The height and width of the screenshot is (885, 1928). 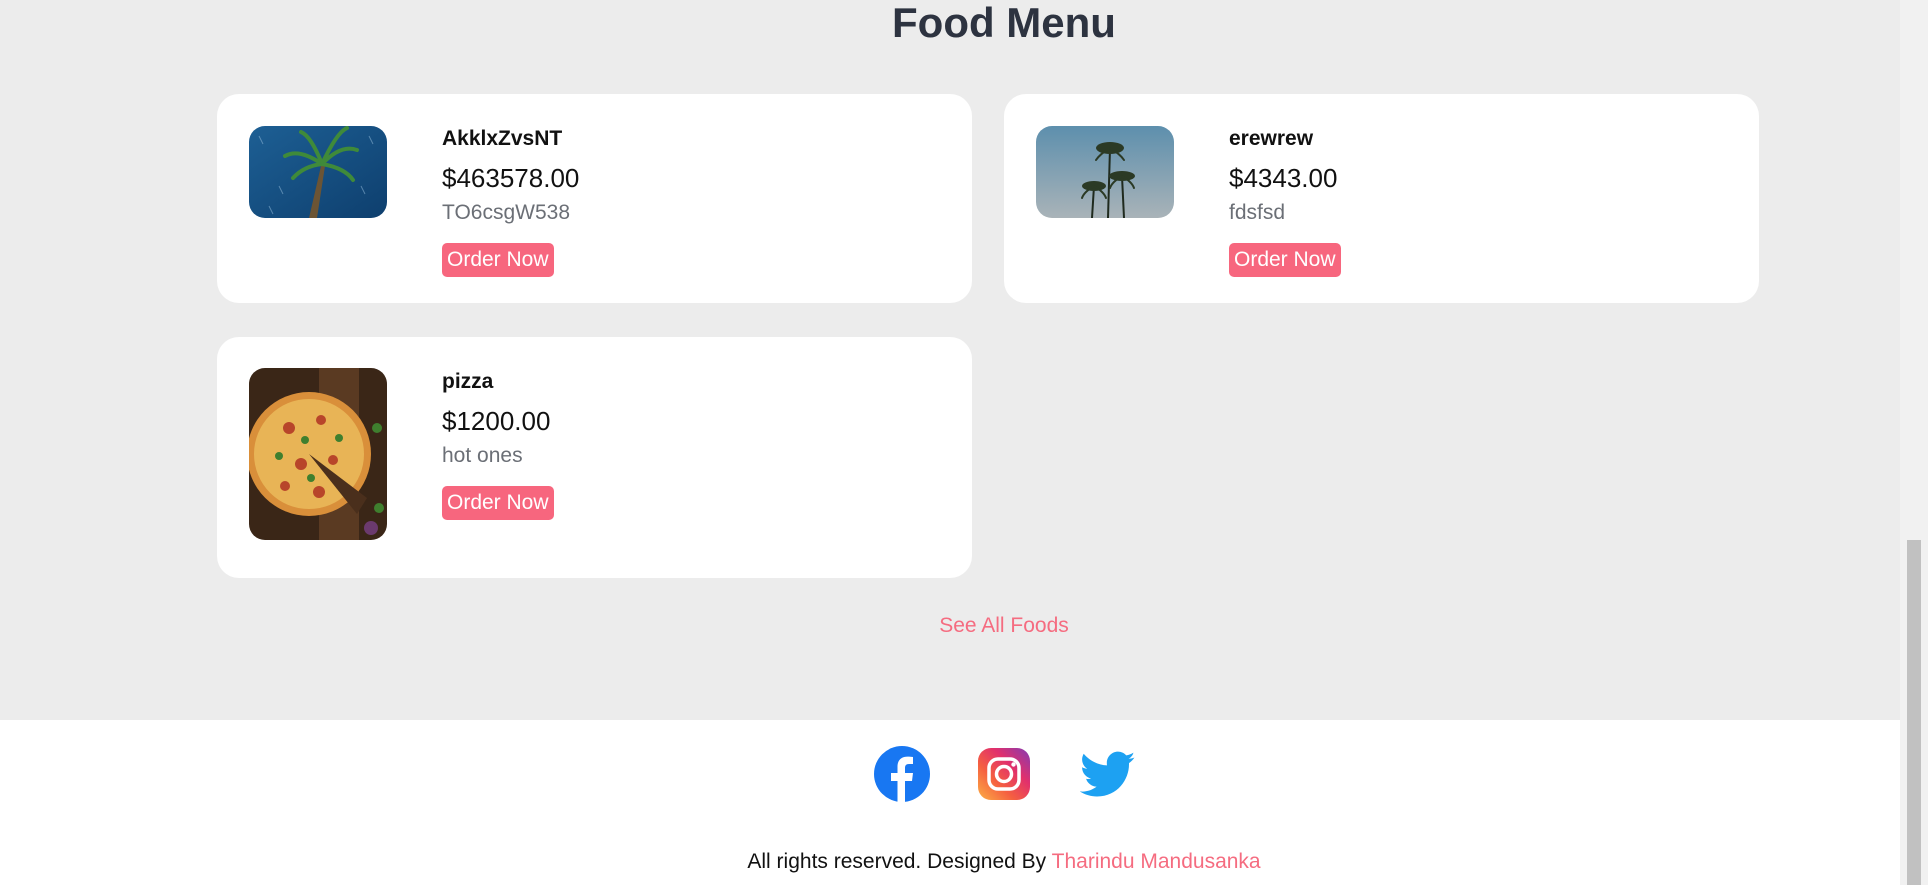 I want to click on scrollbar-thumb, so click(x=1914, y=712).